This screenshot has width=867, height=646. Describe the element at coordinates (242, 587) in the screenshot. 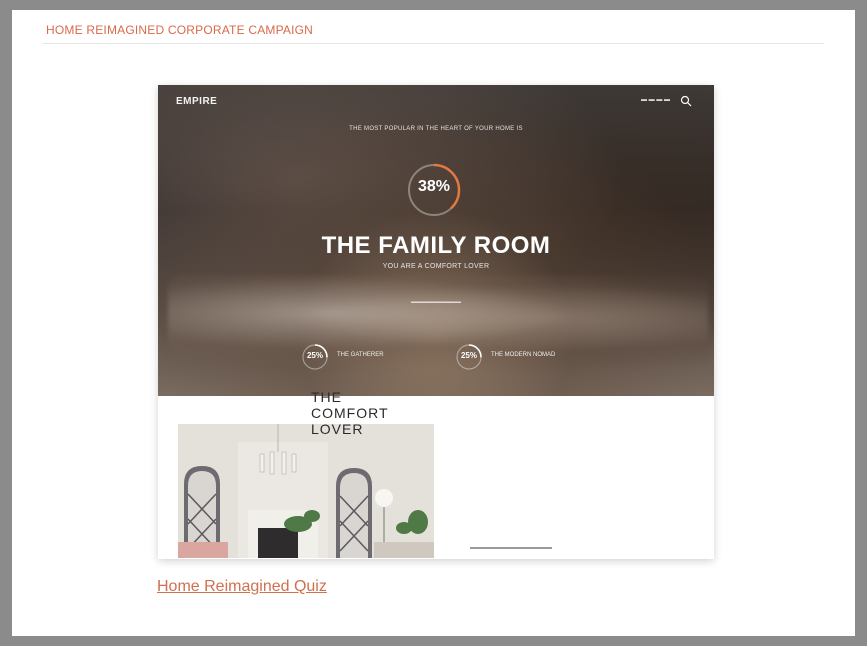

I see `quiz-link: Home Reimagined Quiz` at that location.